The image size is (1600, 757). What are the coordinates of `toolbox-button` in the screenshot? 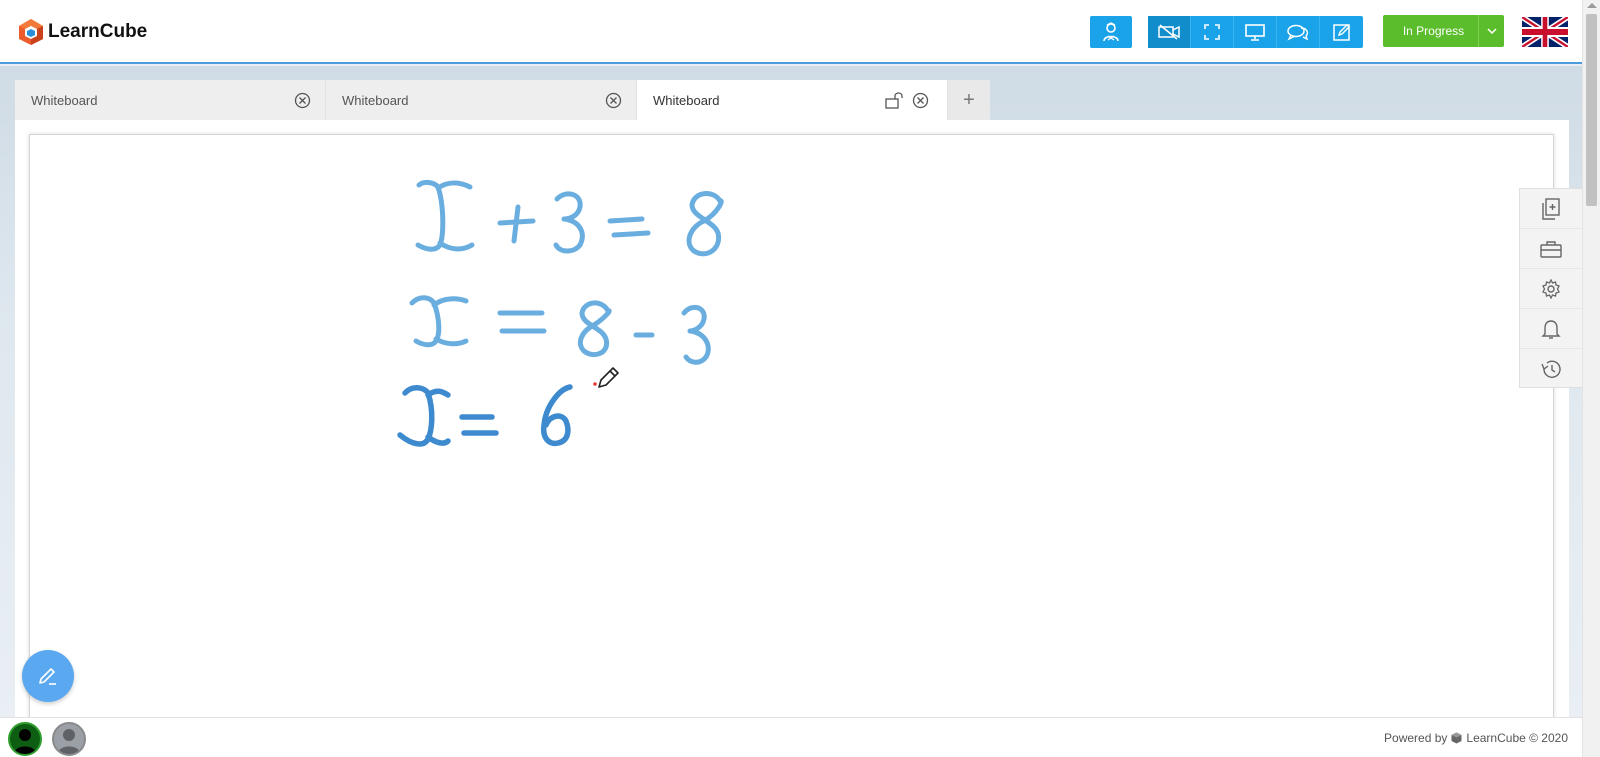 It's located at (1551, 249).